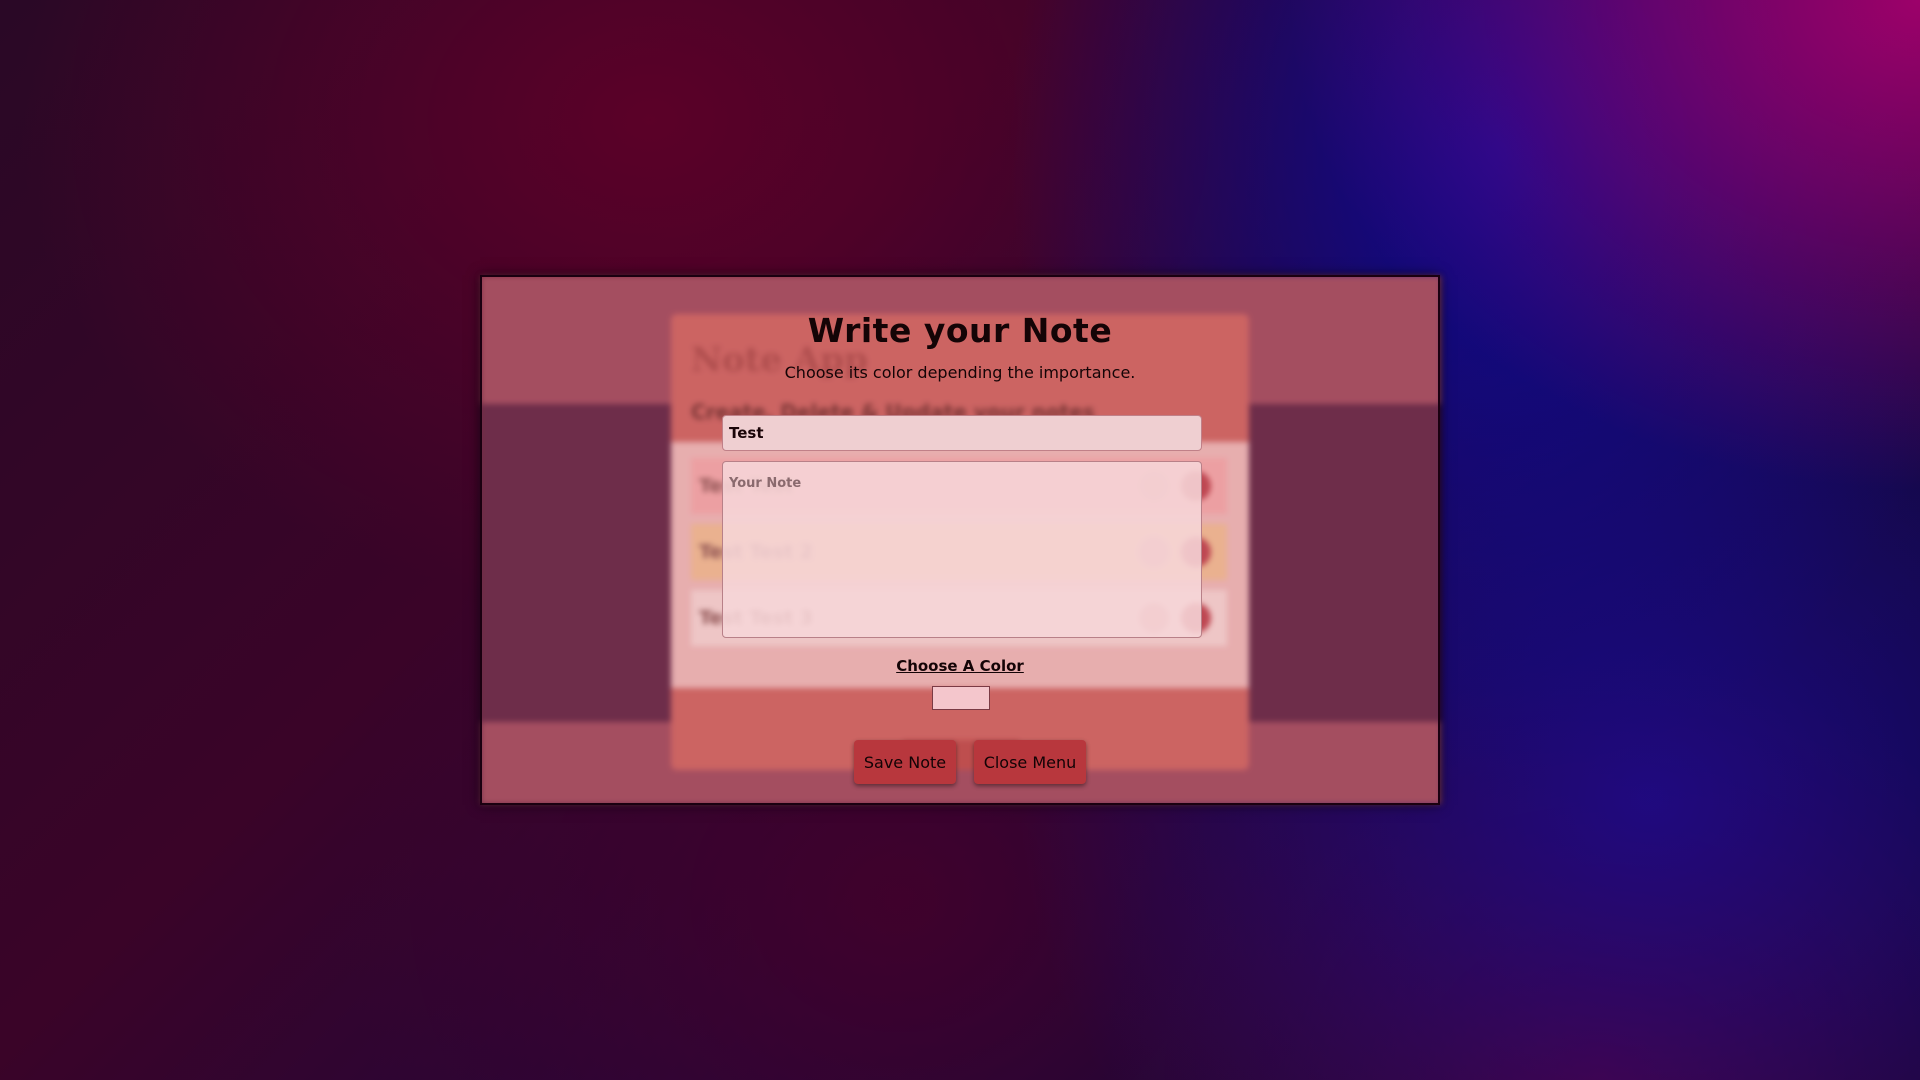 The image size is (1920, 1080). I want to click on save-note-button: Save Note, so click(905, 762).